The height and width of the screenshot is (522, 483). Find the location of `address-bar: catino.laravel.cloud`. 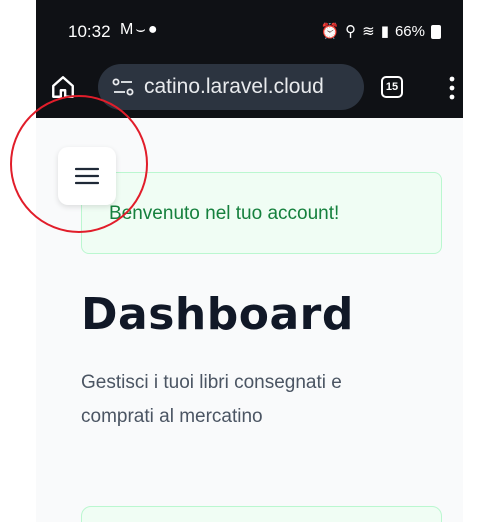

address-bar: catino.laravel.cloud is located at coordinates (231, 87).